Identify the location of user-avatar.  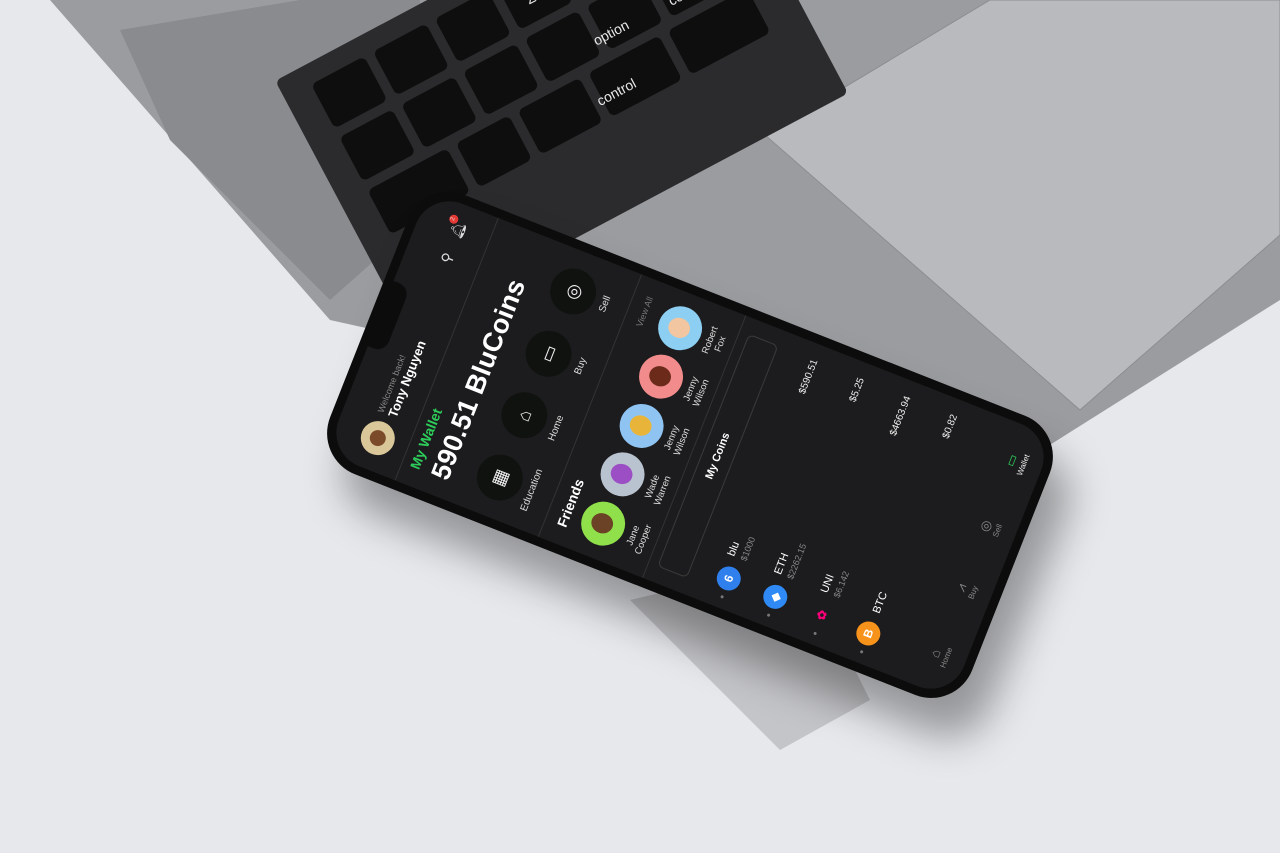
(377, 438).